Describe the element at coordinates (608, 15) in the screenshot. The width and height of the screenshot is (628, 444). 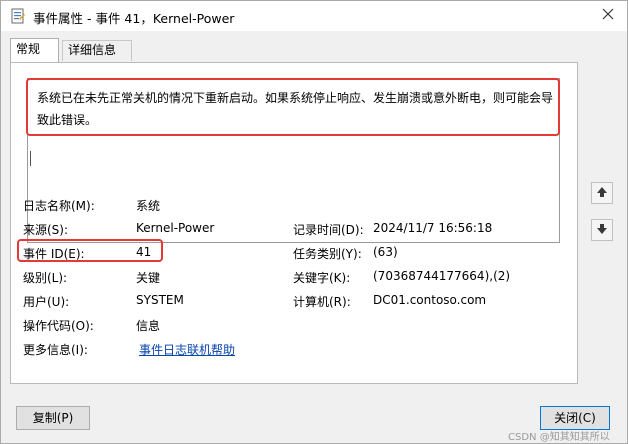
I see `close-icon` at that location.